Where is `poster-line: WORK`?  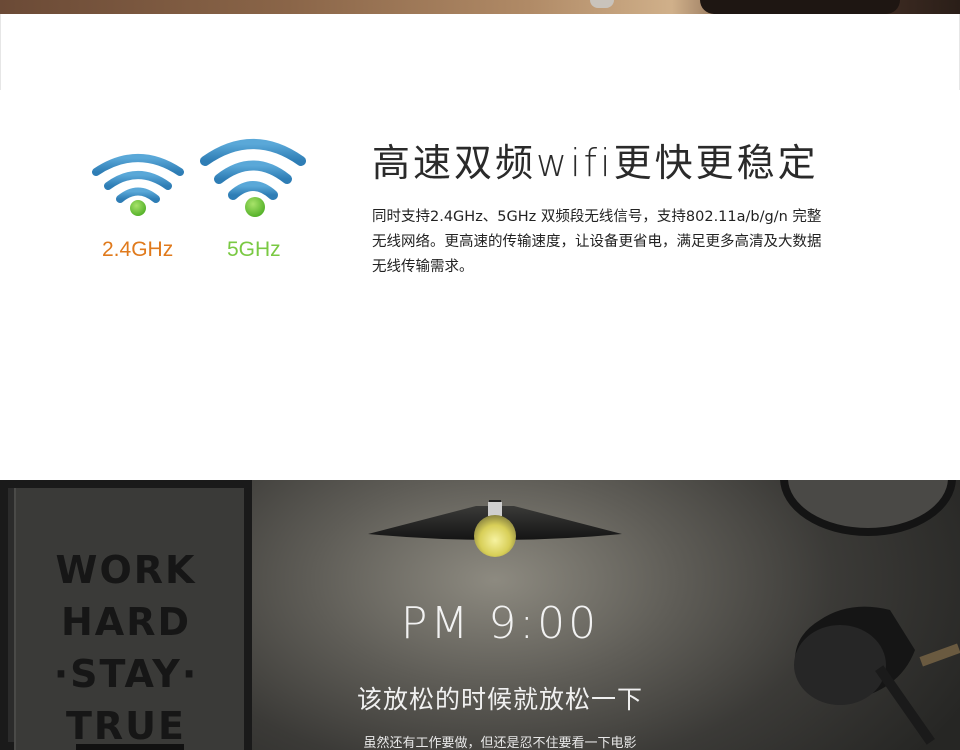
poster-line: WORK is located at coordinates (126, 570).